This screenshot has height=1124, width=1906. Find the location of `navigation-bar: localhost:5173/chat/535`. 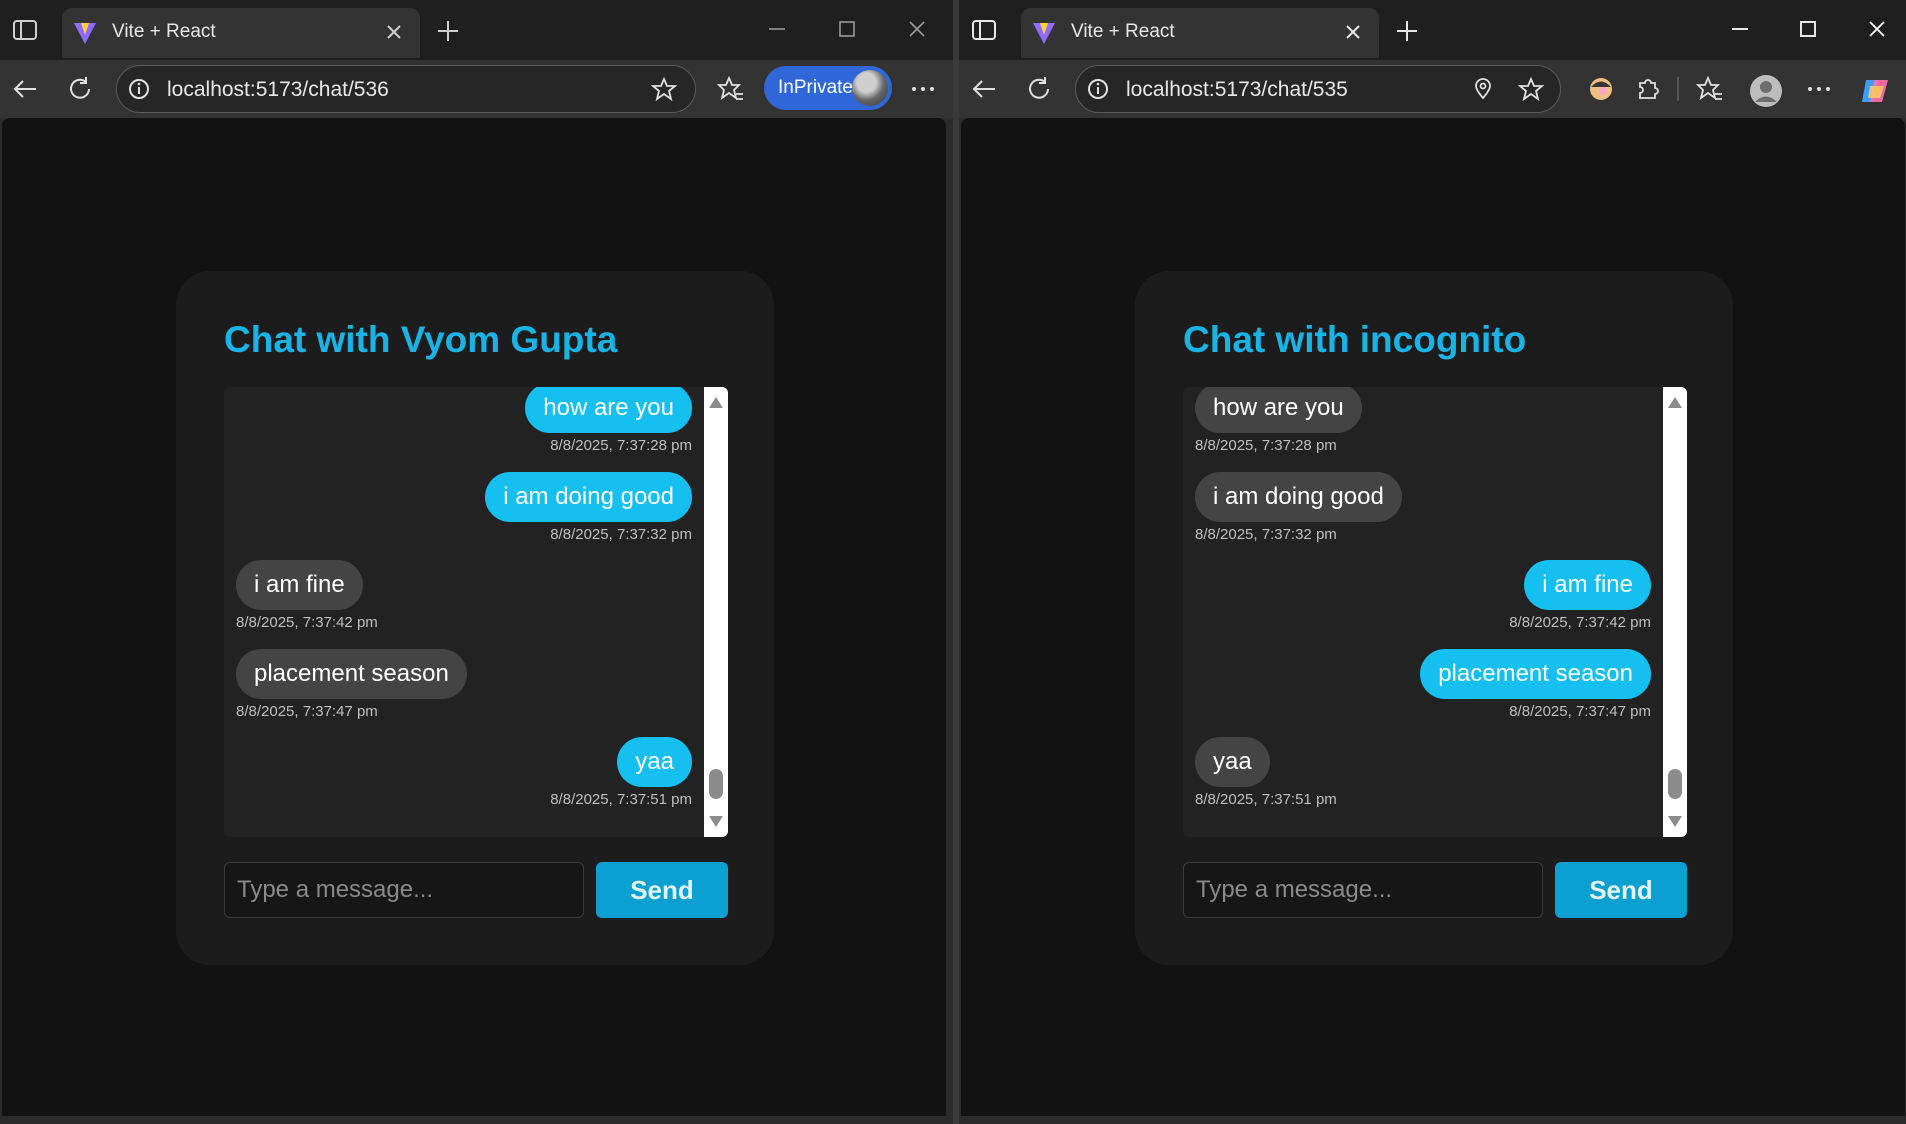

navigation-bar: localhost:5173/chat/535 is located at coordinates (1432, 89).